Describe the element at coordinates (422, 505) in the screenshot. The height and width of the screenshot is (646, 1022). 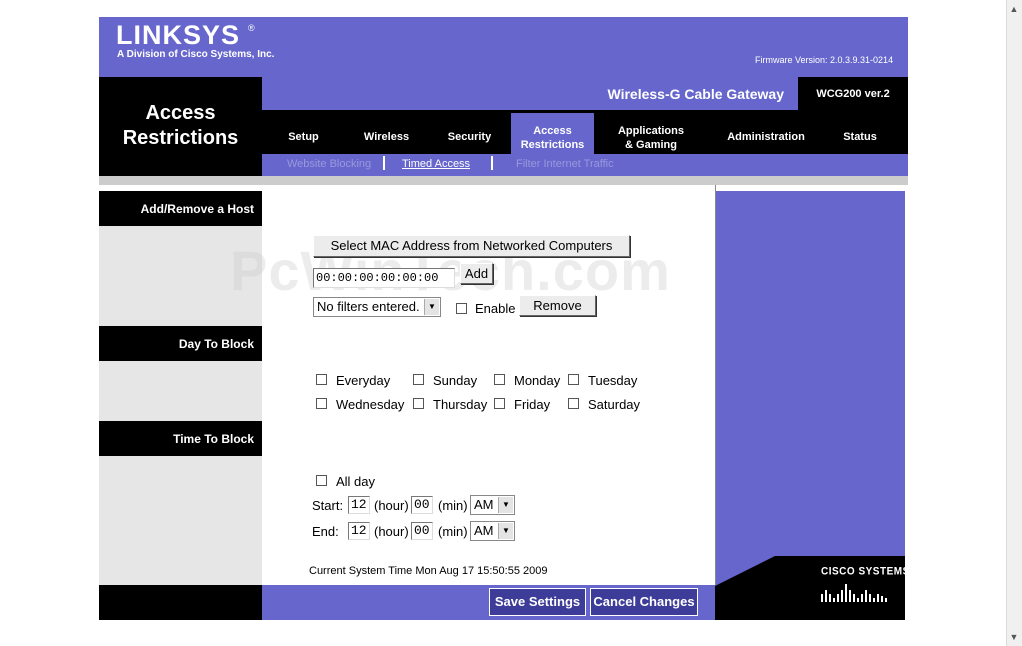
I see `start-min-input: 00` at that location.